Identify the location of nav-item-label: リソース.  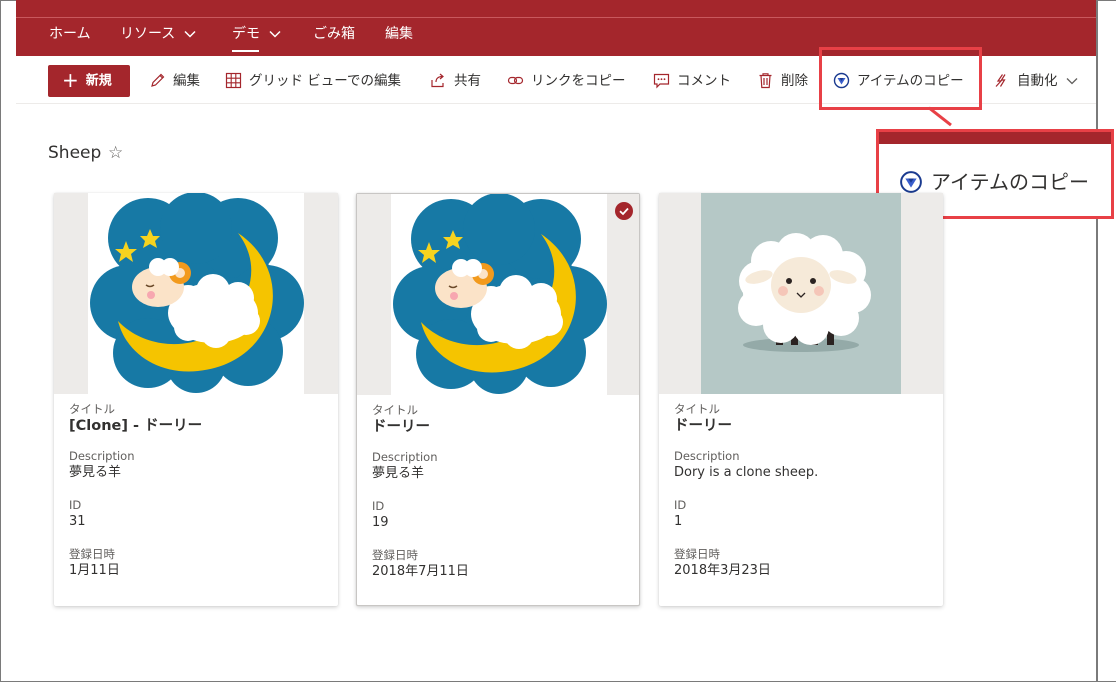
(148, 34).